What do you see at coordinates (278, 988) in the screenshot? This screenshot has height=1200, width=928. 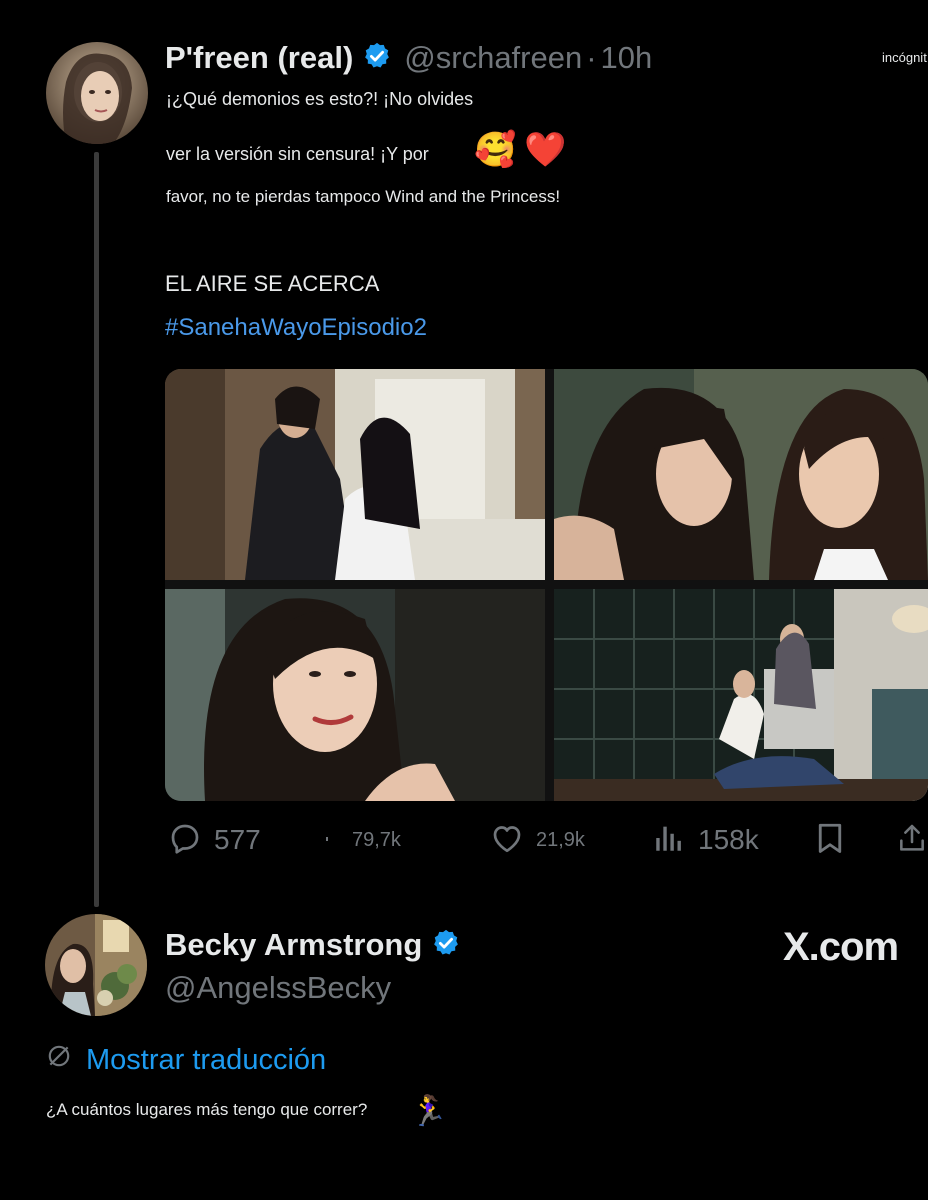 I see `reply-author-handle: @AngelssBecky` at bounding box center [278, 988].